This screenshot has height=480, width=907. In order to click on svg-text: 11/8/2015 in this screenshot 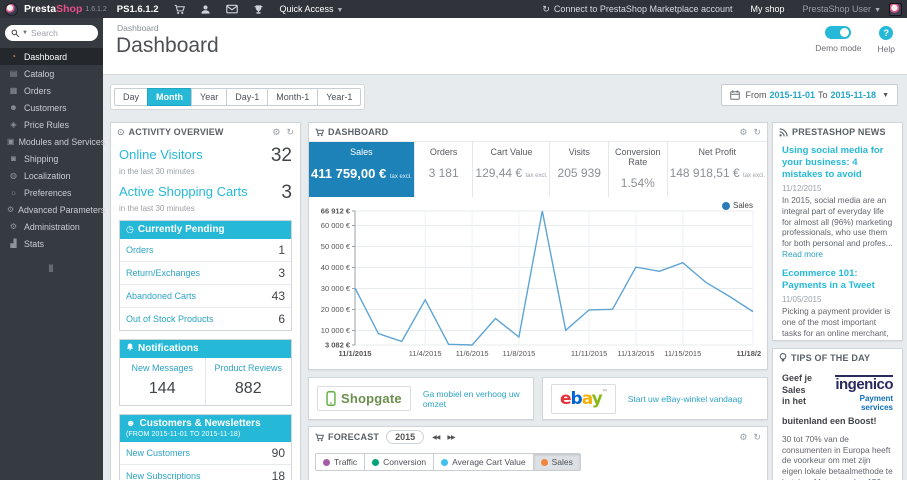, I will do `click(518, 353)`.